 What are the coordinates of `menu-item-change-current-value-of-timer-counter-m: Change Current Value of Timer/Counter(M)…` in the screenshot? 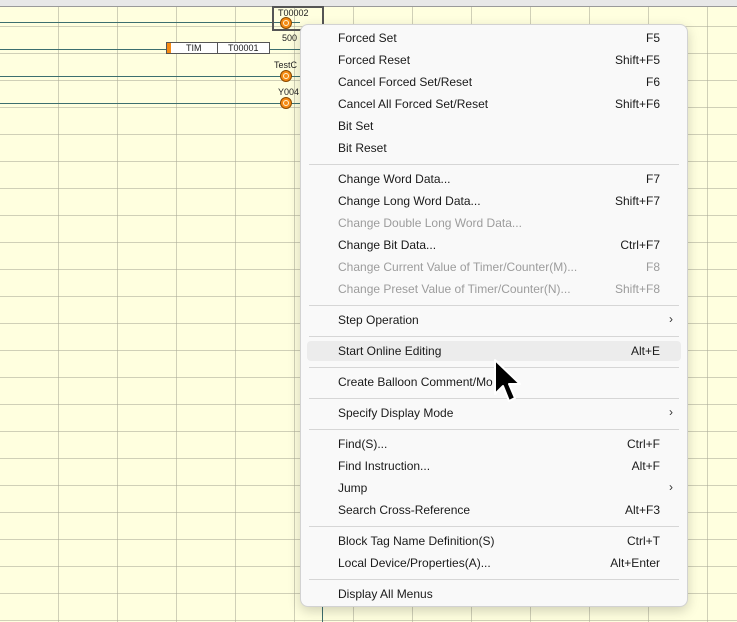 It's located at (494, 267).